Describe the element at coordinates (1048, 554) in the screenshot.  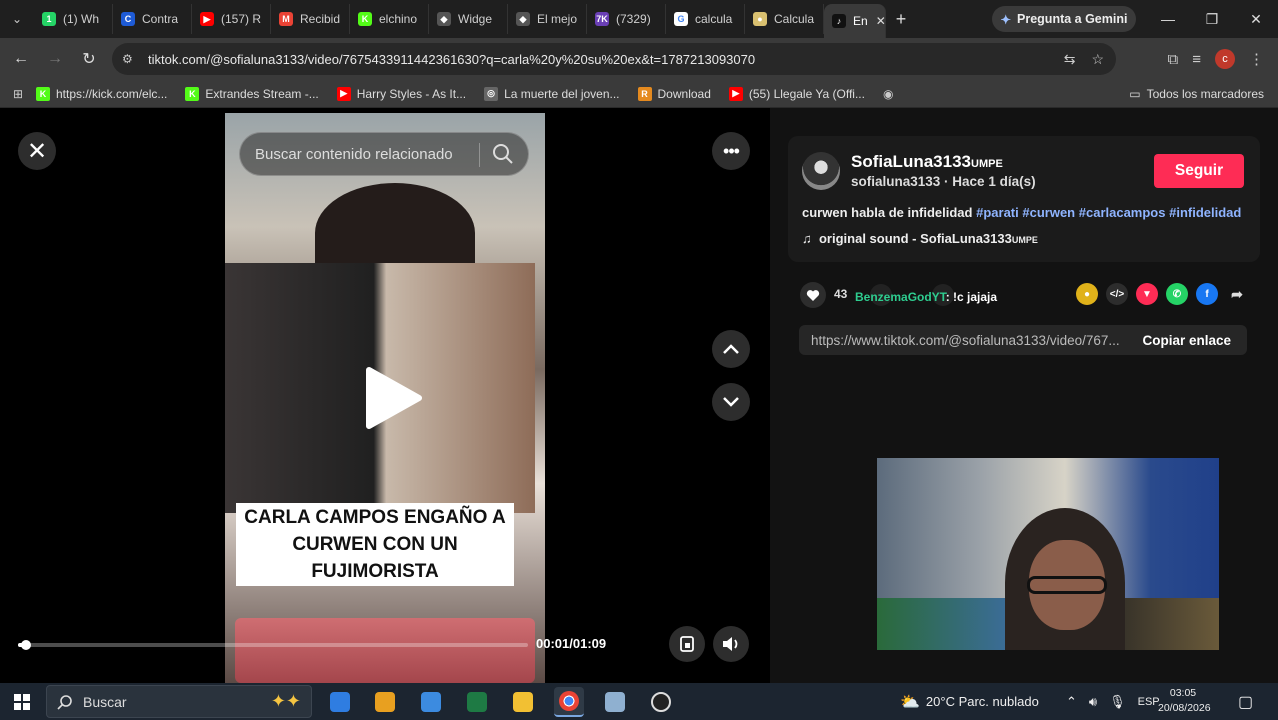
I see `webcam-overlay` at that location.